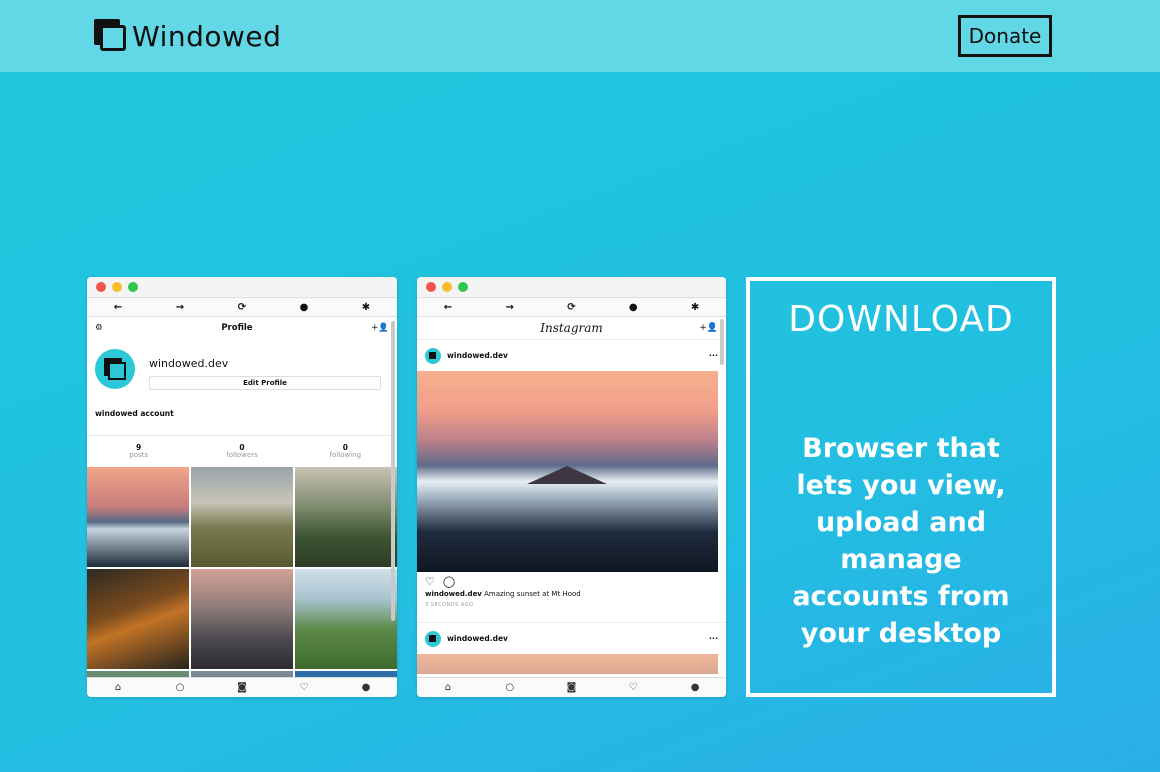 The image size is (1160, 772). I want to click on profile-header: ⚙ Profile +👤, so click(242, 328).